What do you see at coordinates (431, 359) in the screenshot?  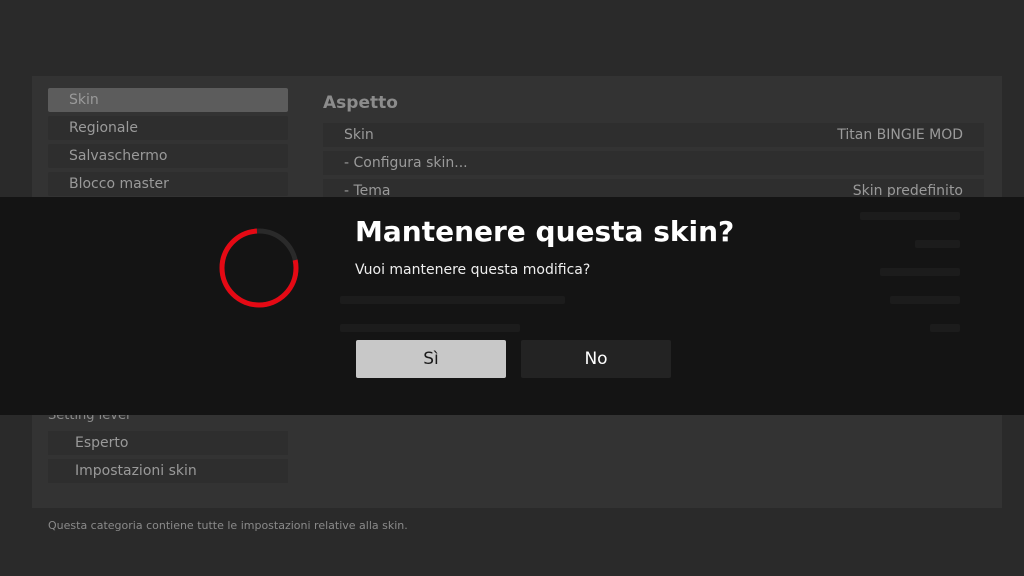 I see `yes-button: Sì` at bounding box center [431, 359].